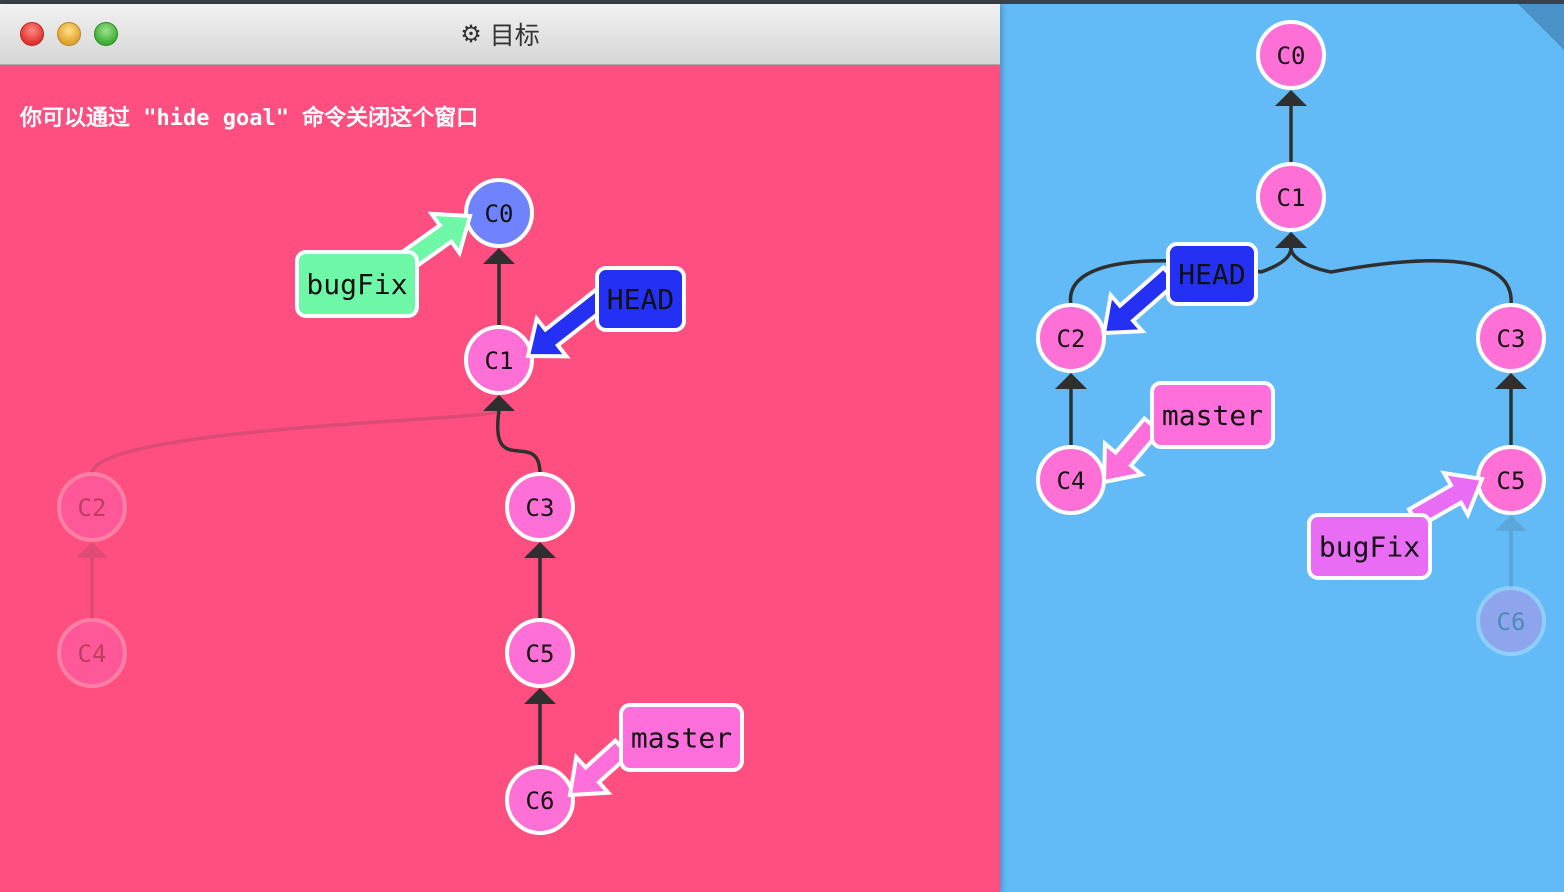 This screenshot has height=892, width=1564. What do you see at coordinates (1140, 300) in the screenshot?
I see `branch-arrow-HEAD` at bounding box center [1140, 300].